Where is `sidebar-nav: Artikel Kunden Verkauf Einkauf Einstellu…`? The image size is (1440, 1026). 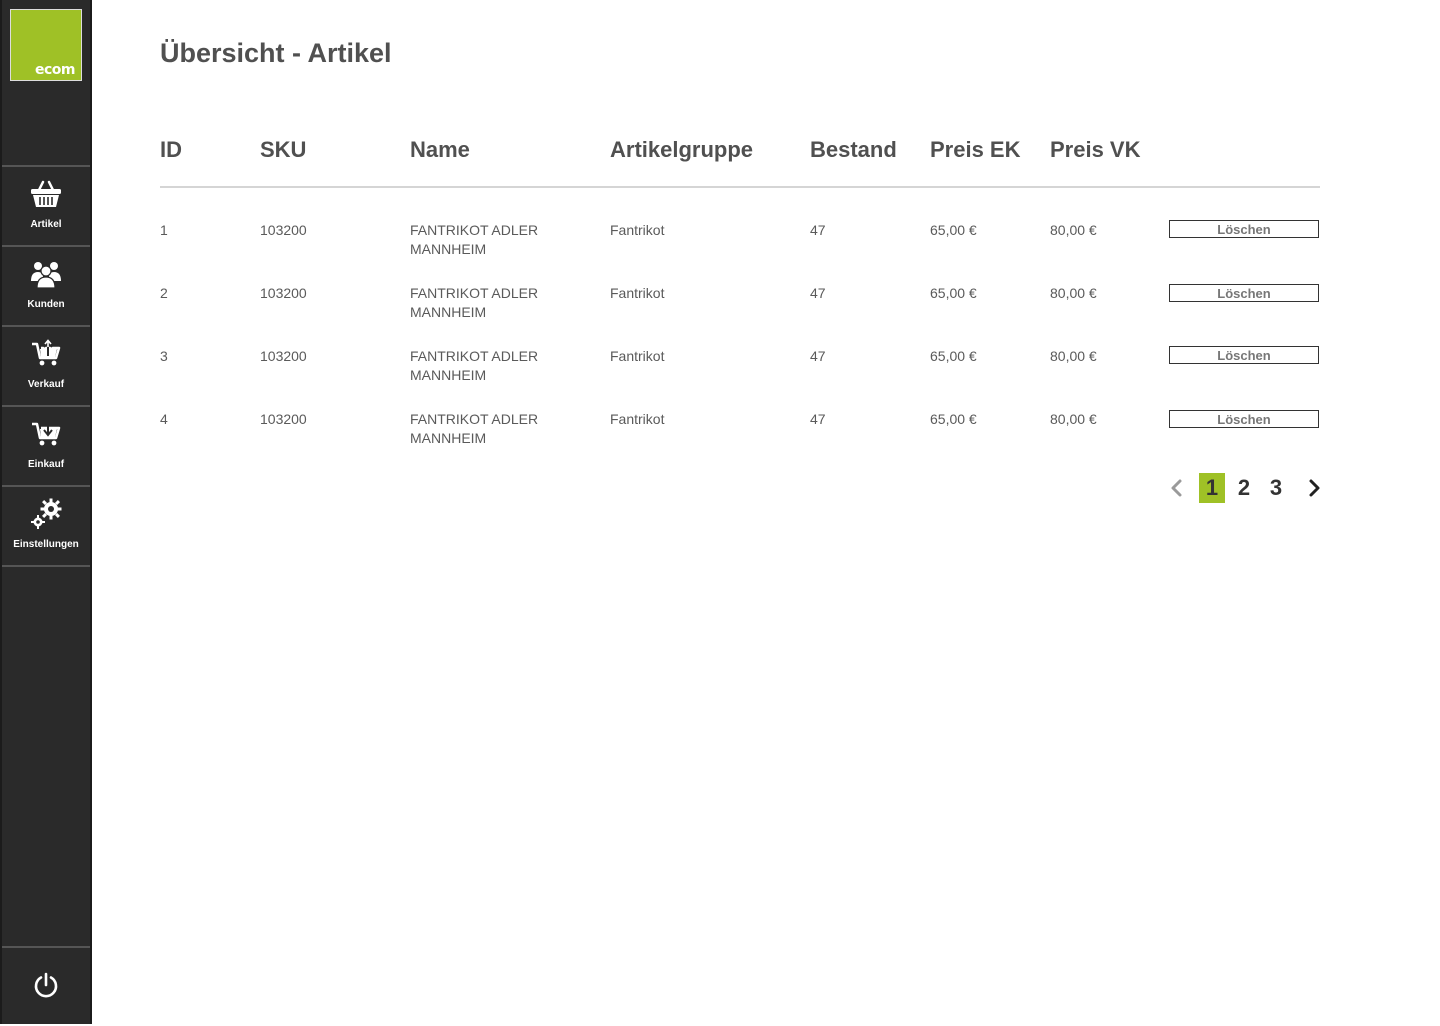 sidebar-nav: Artikel Kunden Verkauf Einkauf Einstellu… is located at coordinates (46, 366).